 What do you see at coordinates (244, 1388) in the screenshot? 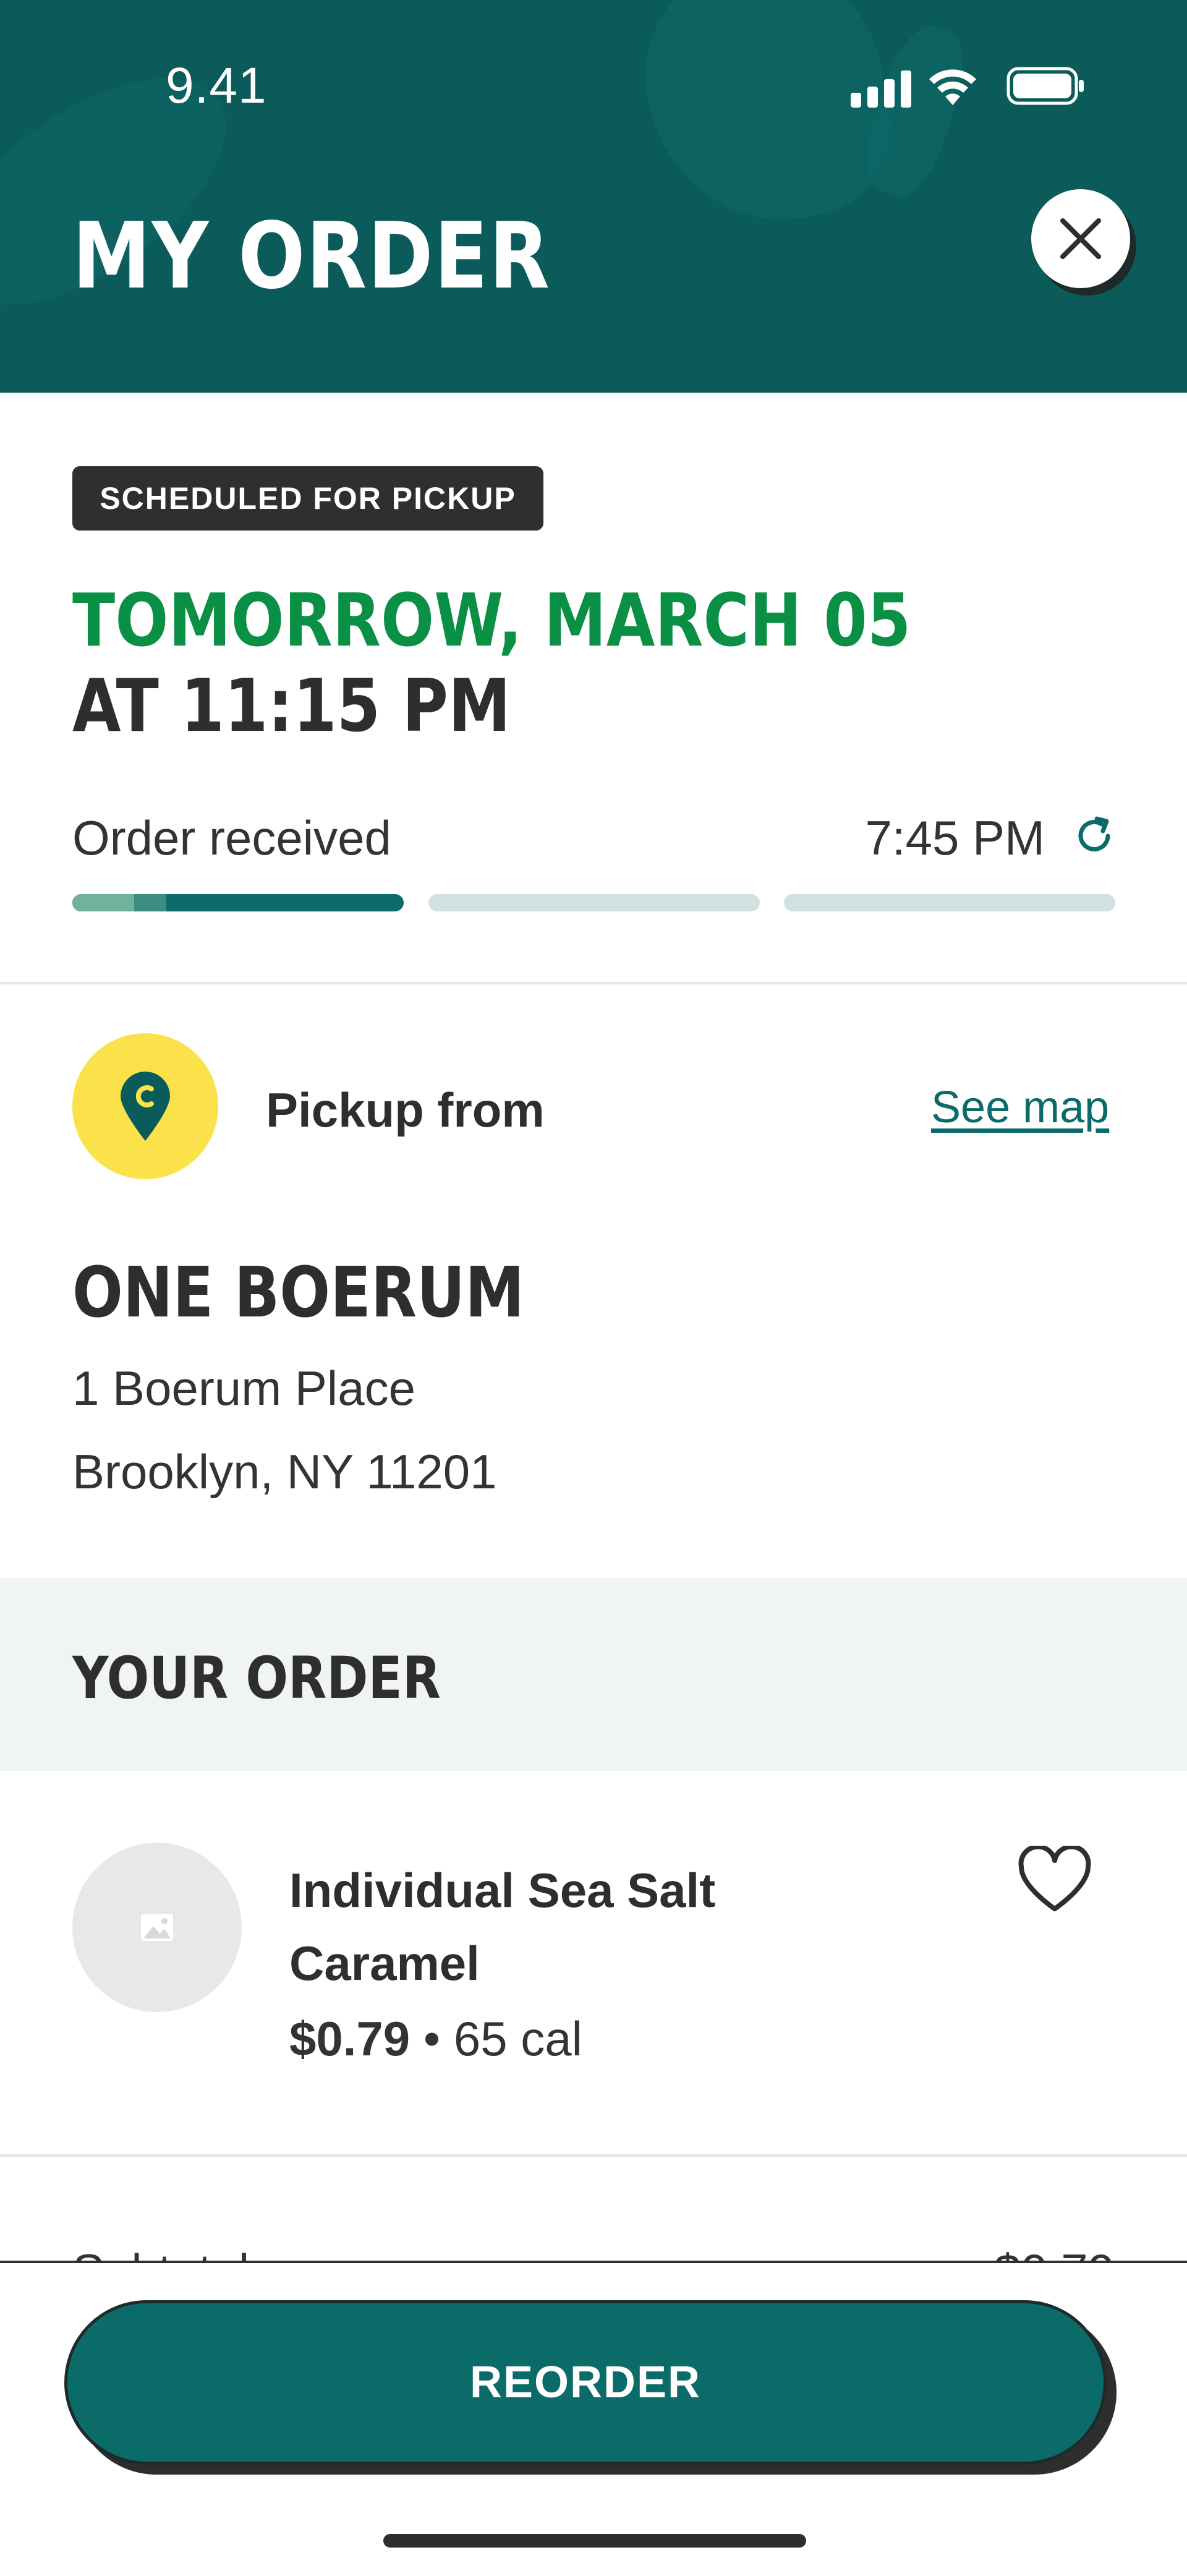
I see `address-line-1: 1 Boerum Place` at bounding box center [244, 1388].